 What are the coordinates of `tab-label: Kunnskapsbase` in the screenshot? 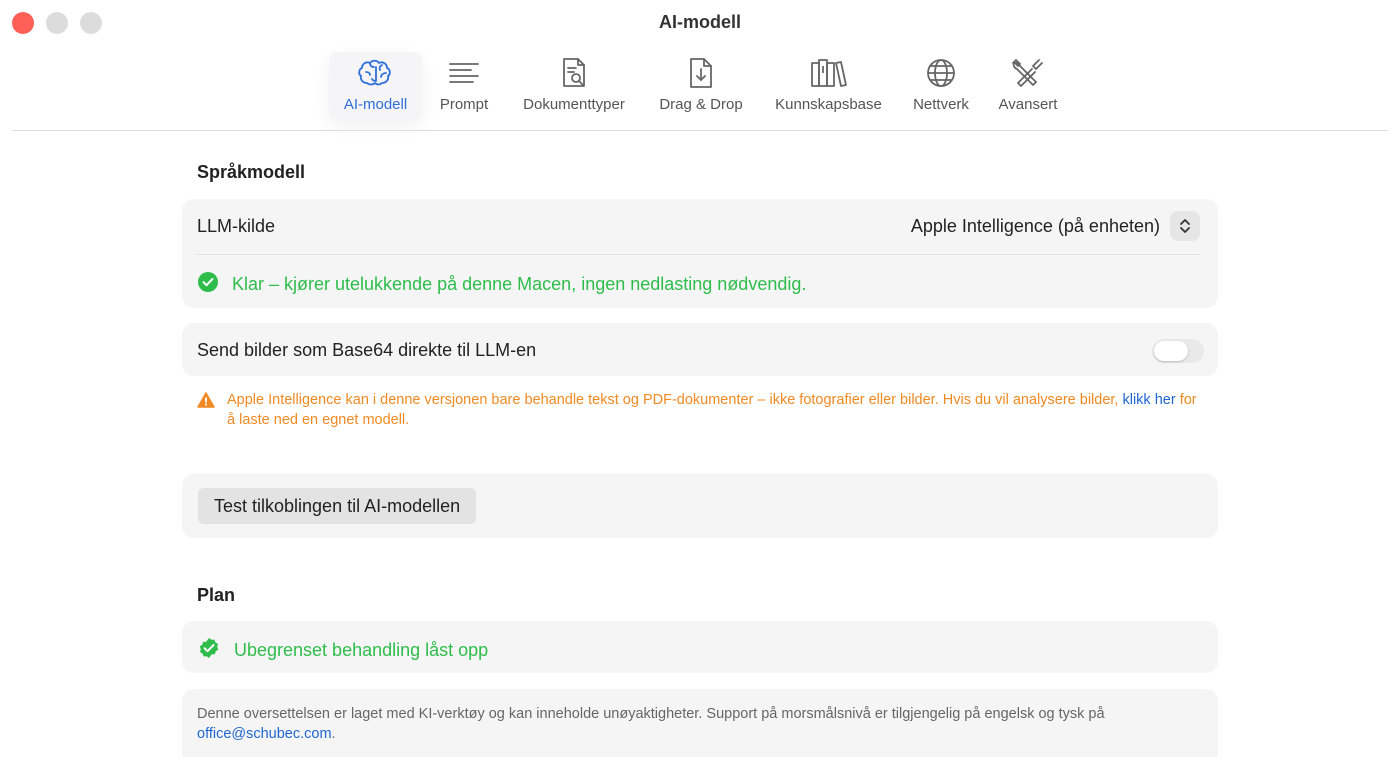 It's located at (828, 104).